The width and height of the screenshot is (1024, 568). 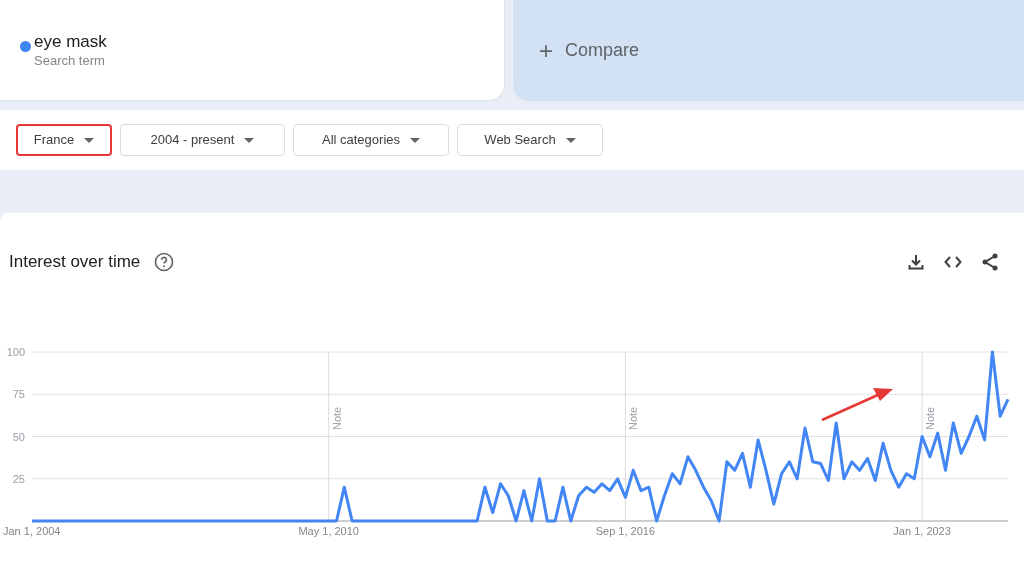 I want to click on download-icon, so click(x=916, y=262).